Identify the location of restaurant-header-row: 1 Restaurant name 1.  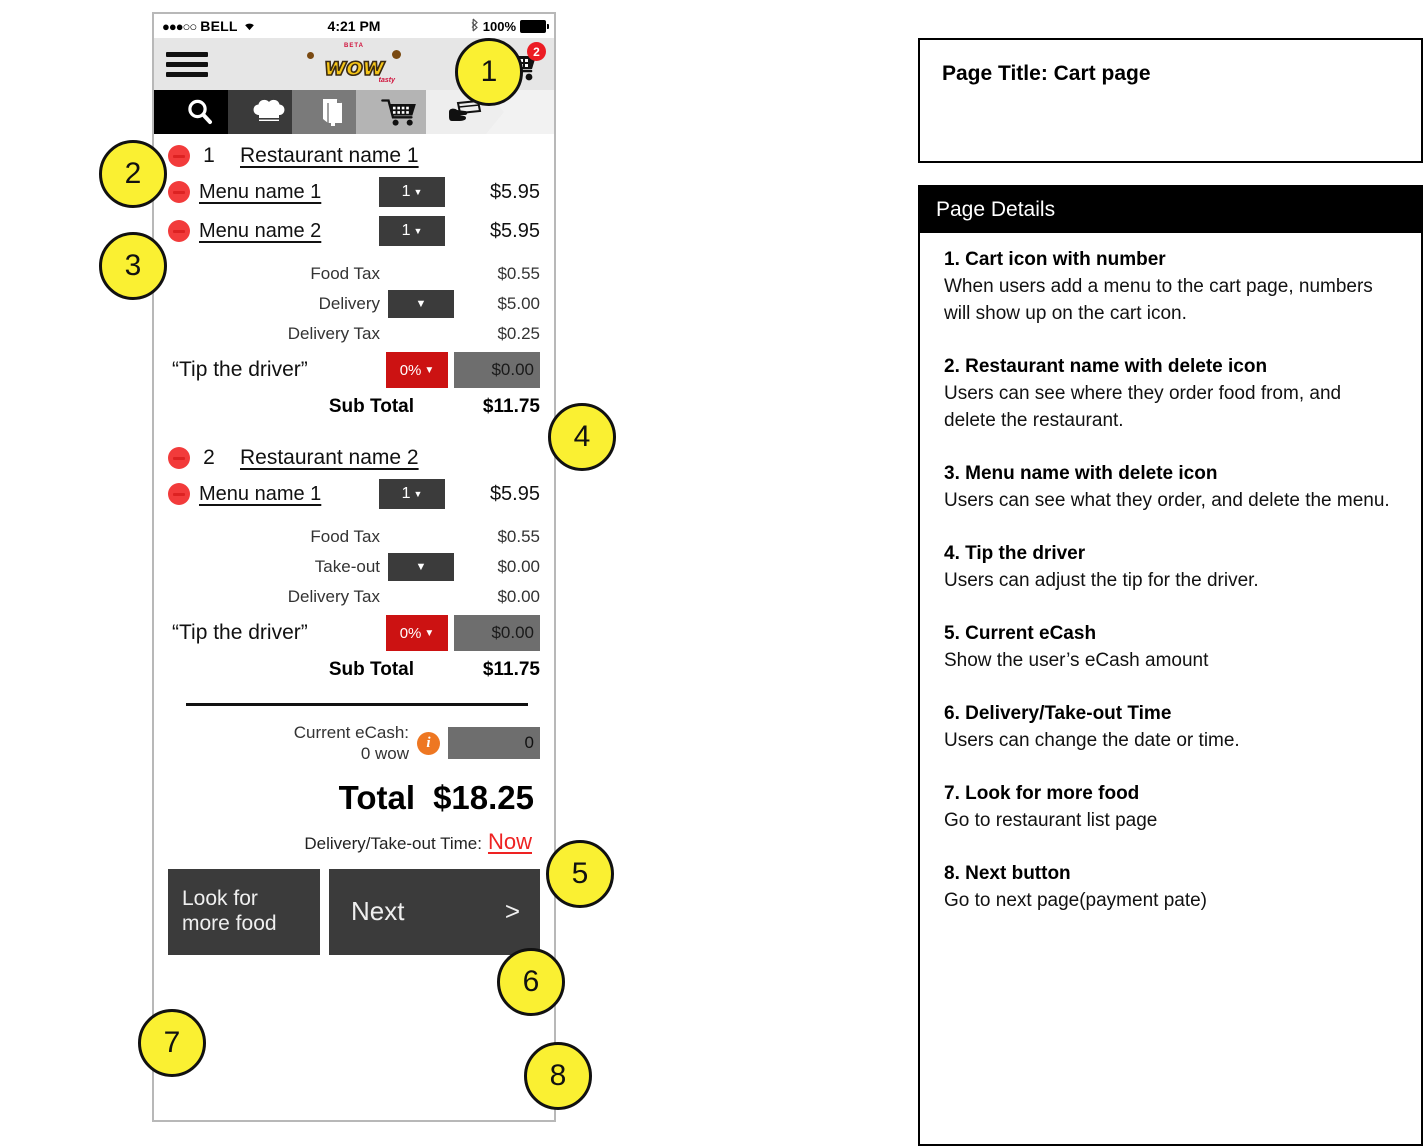
(354, 156).